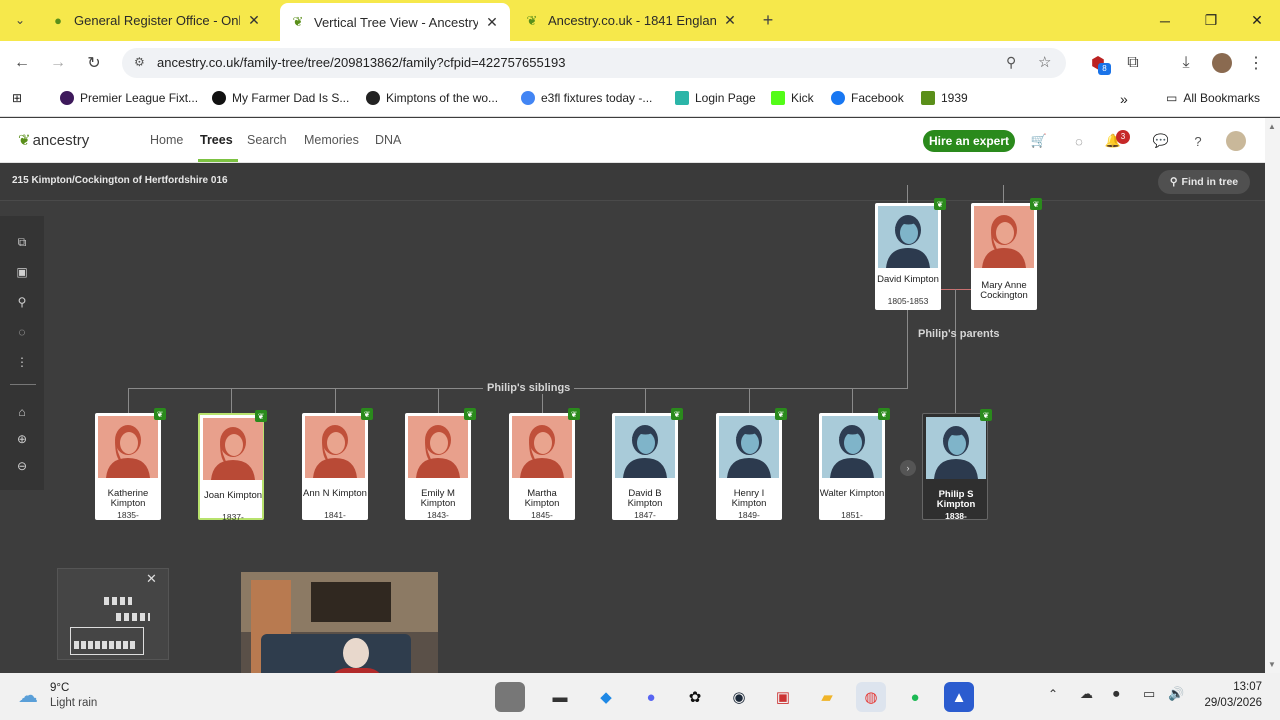 Image resolution: width=1280 pixels, height=720 pixels. Describe the element at coordinates (768, 20) in the screenshot. I see `new-tab-plus-icon: +` at that location.